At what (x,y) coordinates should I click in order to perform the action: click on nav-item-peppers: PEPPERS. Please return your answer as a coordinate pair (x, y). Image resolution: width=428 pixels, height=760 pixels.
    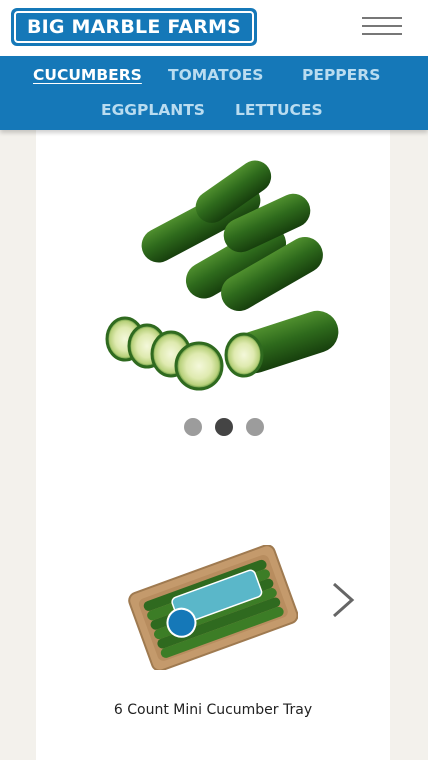
    Looking at the image, I should click on (341, 75).